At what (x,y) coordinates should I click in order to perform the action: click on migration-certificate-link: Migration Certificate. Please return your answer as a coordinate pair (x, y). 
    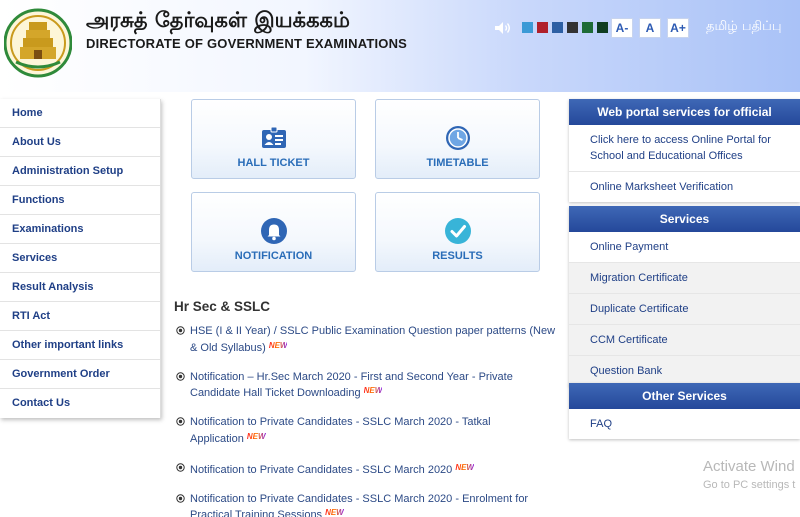
    Looking at the image, I should click on (684, 278).